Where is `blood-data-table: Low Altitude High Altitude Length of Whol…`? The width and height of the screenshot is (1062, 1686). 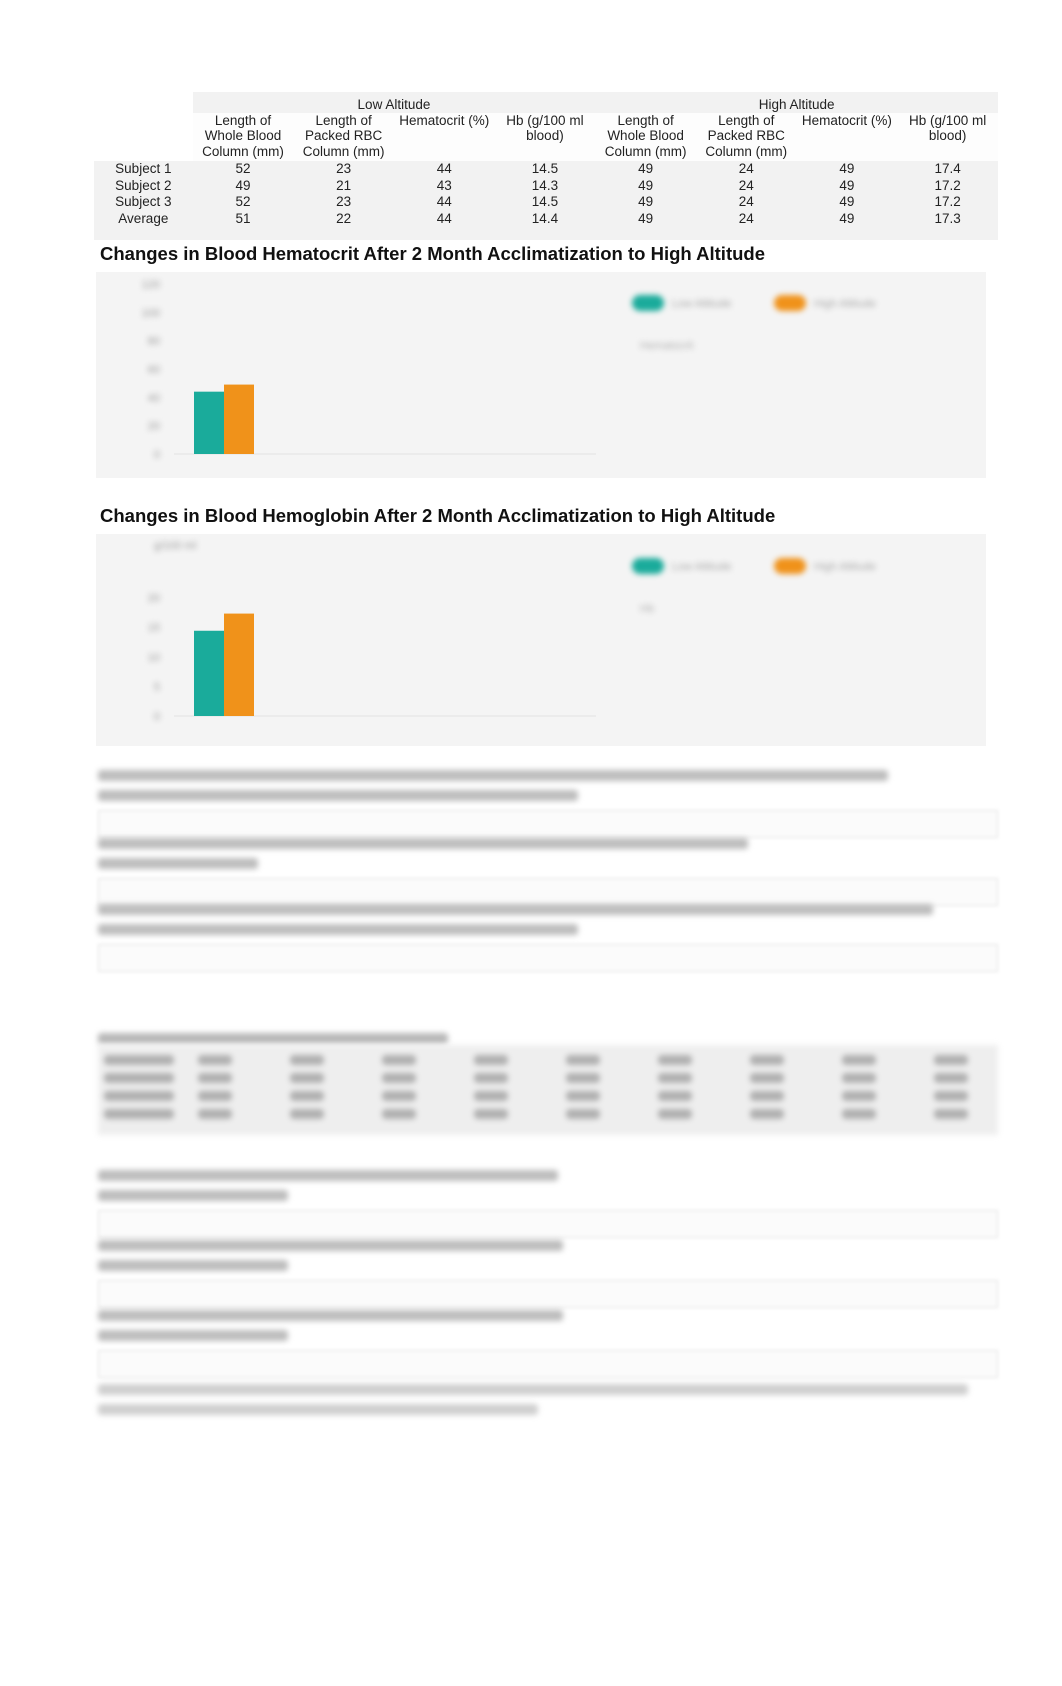 blood-data-table: Low Altitude High Altitude Length of Whol… is located at coordinates (546, 159).